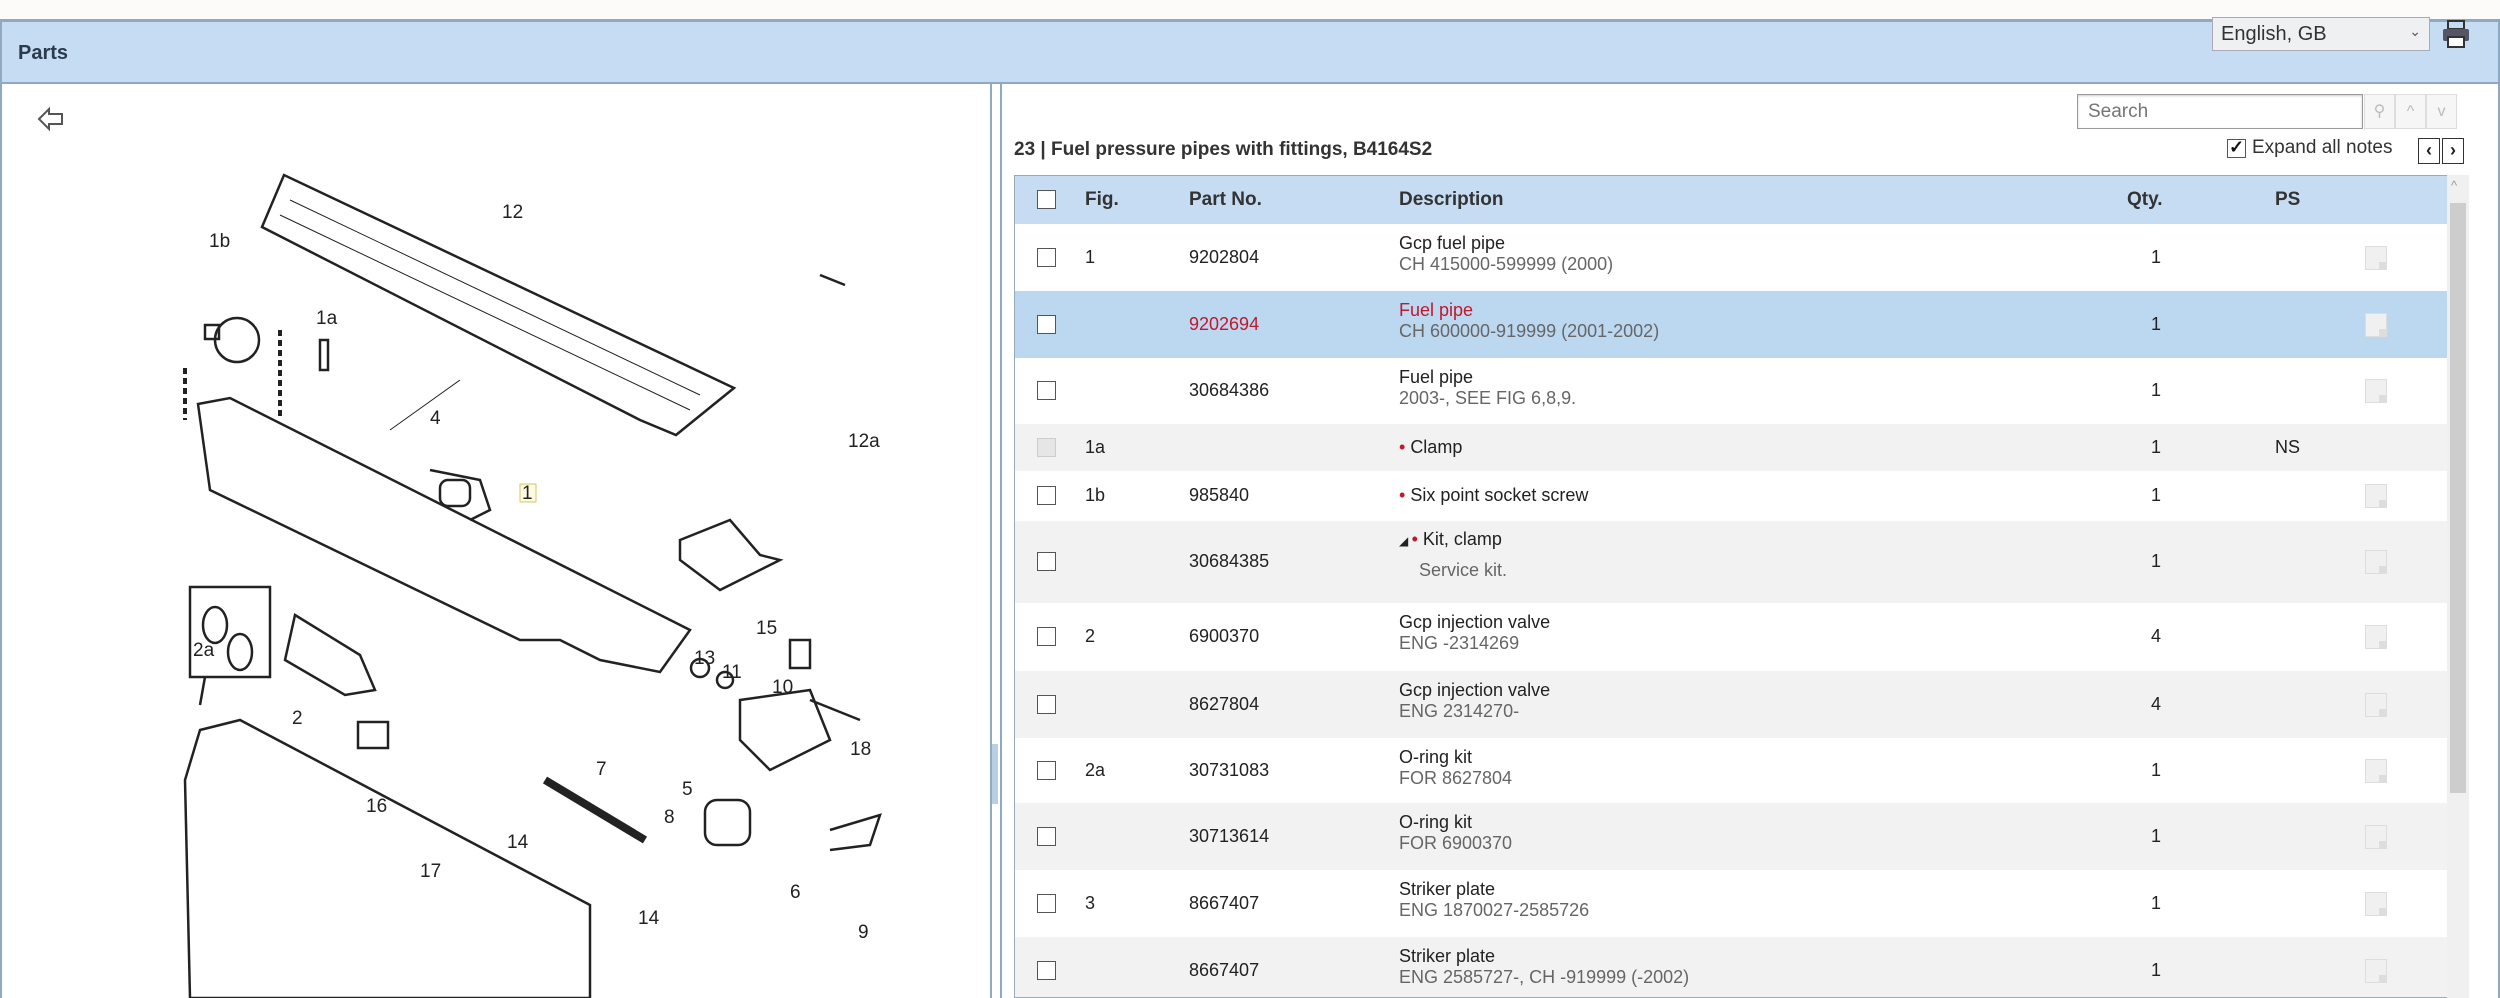 The width and height of the screenshot is (2500, 998). I want to click on callout-11: 11, so click(732, 672).